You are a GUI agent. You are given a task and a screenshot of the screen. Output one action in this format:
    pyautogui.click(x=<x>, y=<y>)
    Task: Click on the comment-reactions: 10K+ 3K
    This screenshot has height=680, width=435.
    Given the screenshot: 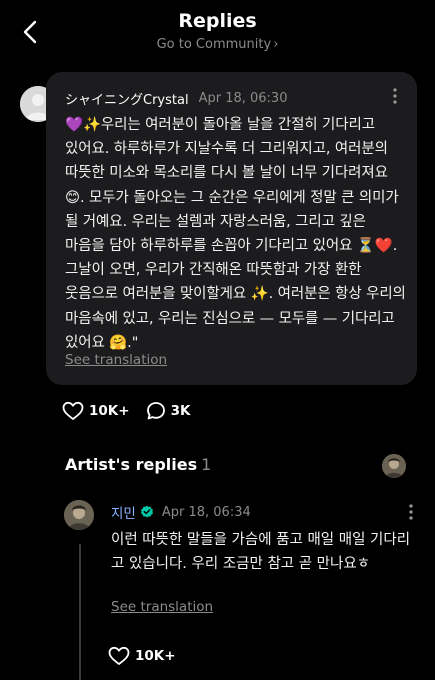 What is the action you would take?
    pyautogui.click(x=134, y=411)
    